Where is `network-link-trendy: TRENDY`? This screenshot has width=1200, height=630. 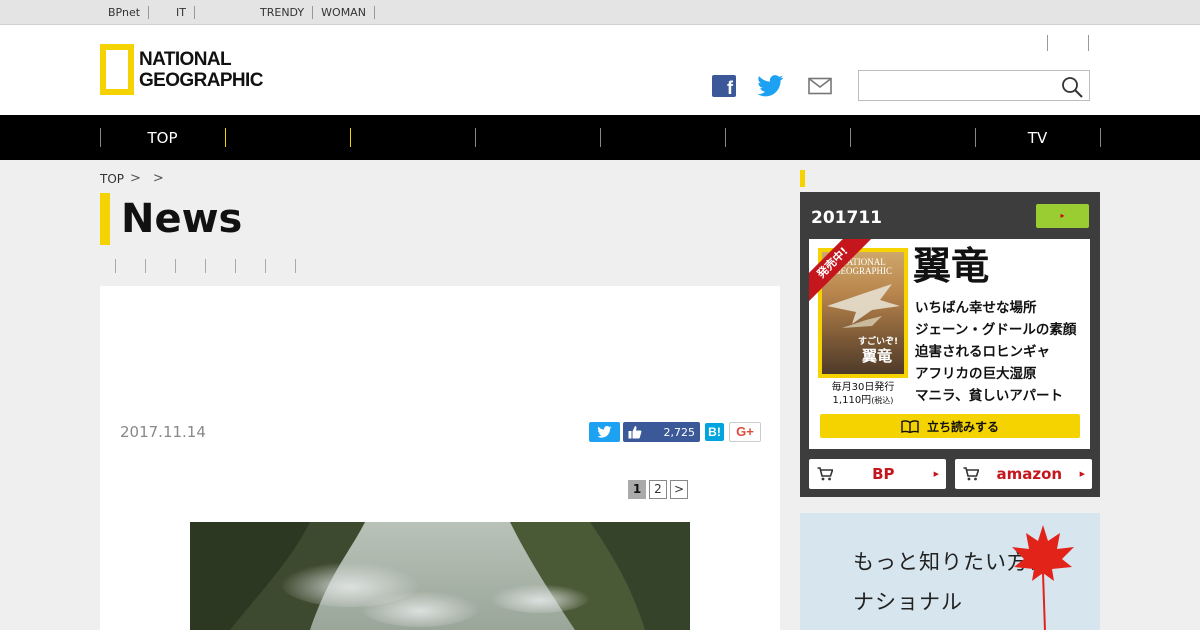
network-link-trendy: TRENDY is located at coordinates (283, 12).